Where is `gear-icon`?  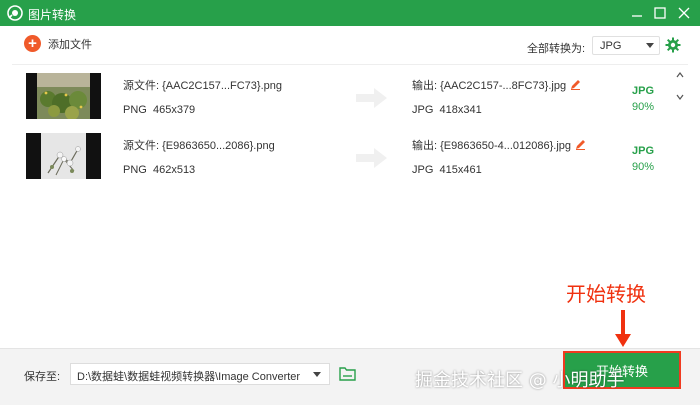
gear-icon is located at coordinates (673, 45).